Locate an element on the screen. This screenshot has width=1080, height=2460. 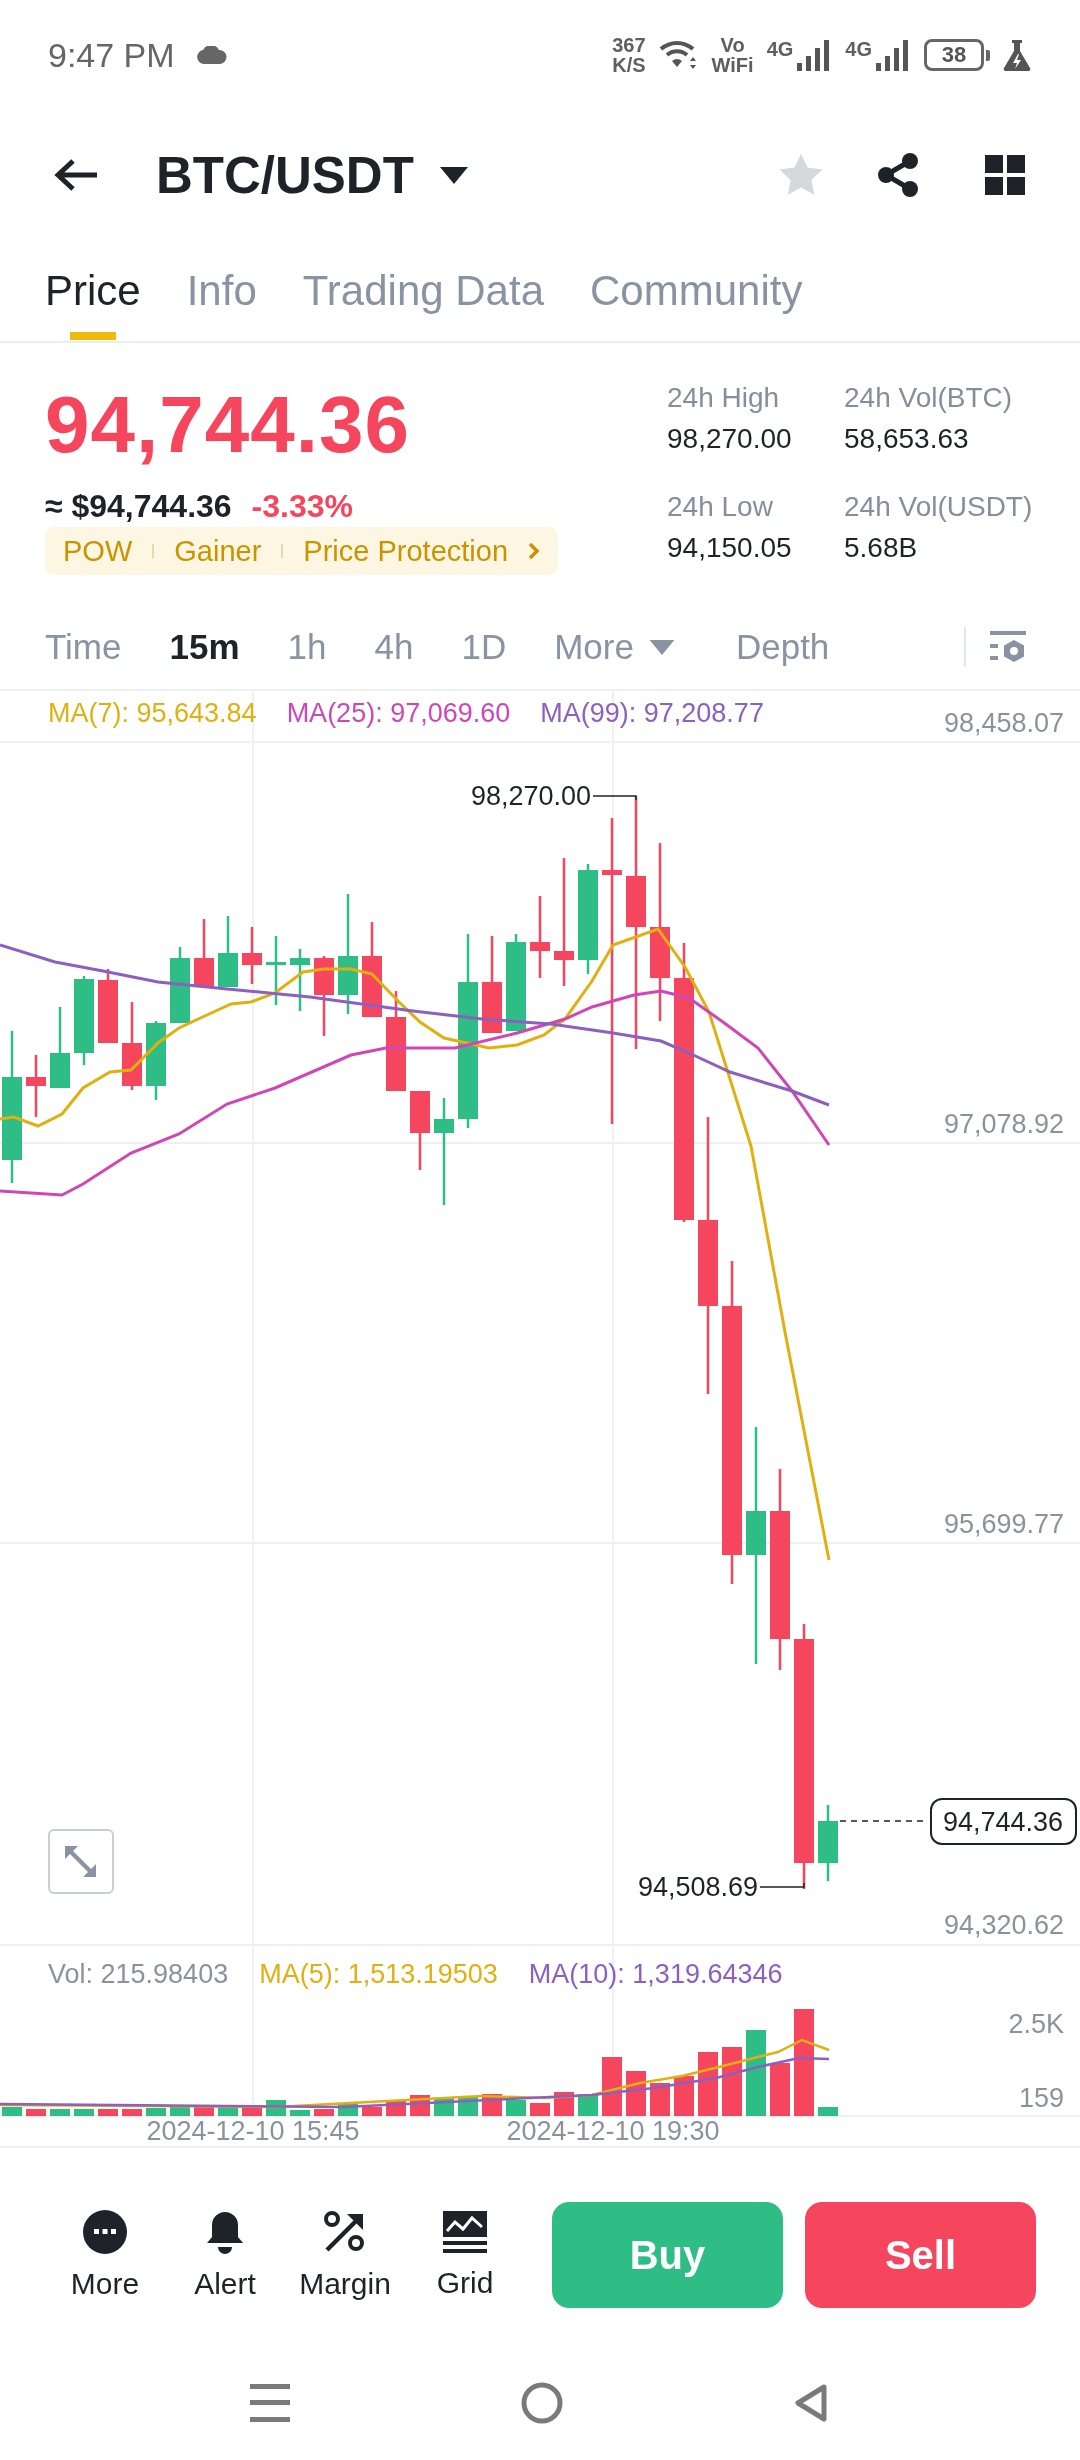
cloud-icon is located at coordinates (211, 55).